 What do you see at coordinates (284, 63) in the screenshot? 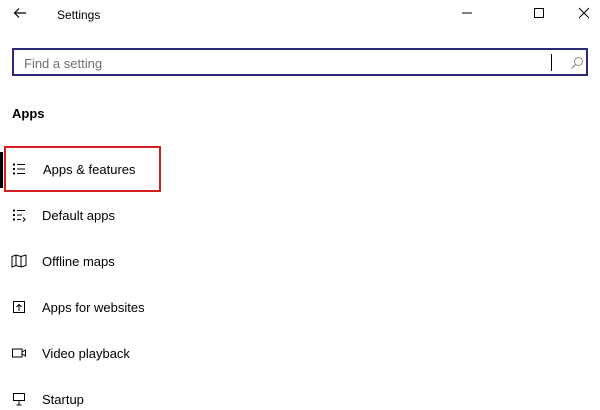
I see `search-input` at bounding box center [284, 63].